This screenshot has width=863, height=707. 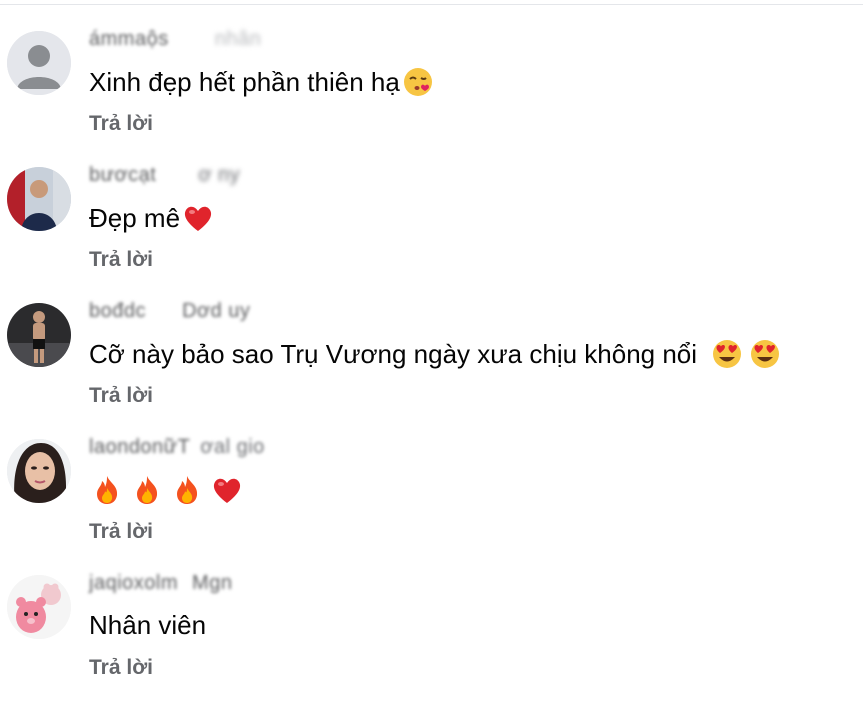 I want to click on commenter-name: bođdc Dơd uy, so click(x=169, y=311).